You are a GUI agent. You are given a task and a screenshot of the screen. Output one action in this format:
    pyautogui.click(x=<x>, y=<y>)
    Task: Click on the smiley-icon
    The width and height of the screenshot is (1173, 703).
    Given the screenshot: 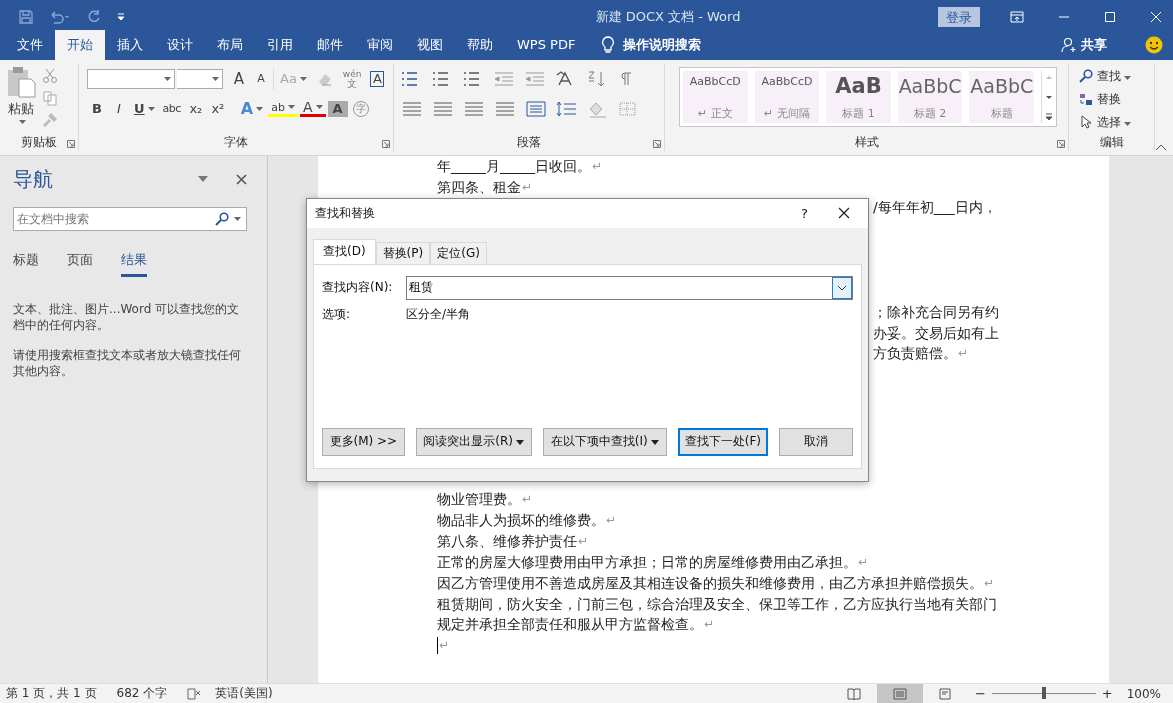 What is the action you would take?
    pyautogui.click(x=1154, y=44)
    